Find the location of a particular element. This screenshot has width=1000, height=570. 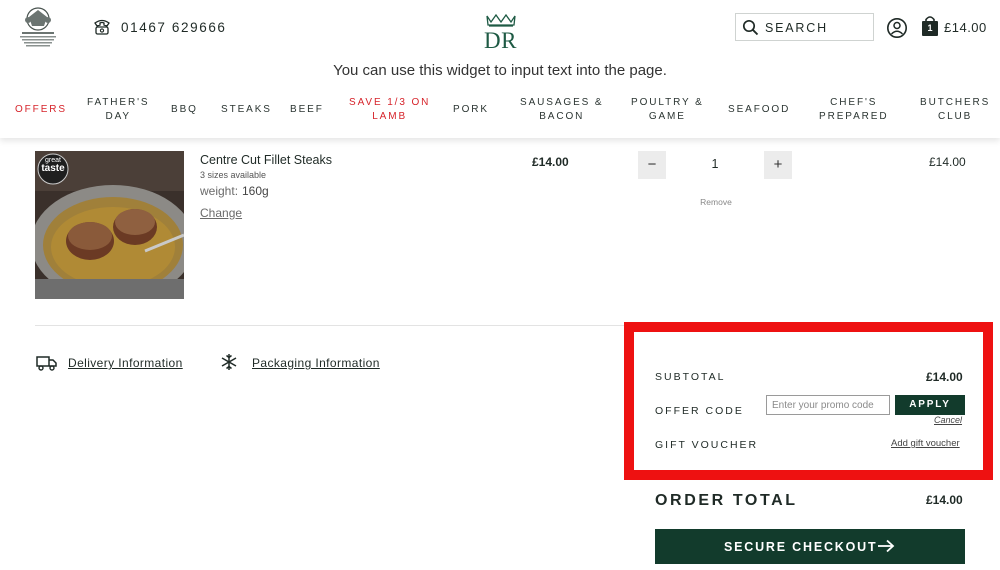

nav-item-butchers-club: BUTCHERS CLUB is located at coordinates (955, 110).